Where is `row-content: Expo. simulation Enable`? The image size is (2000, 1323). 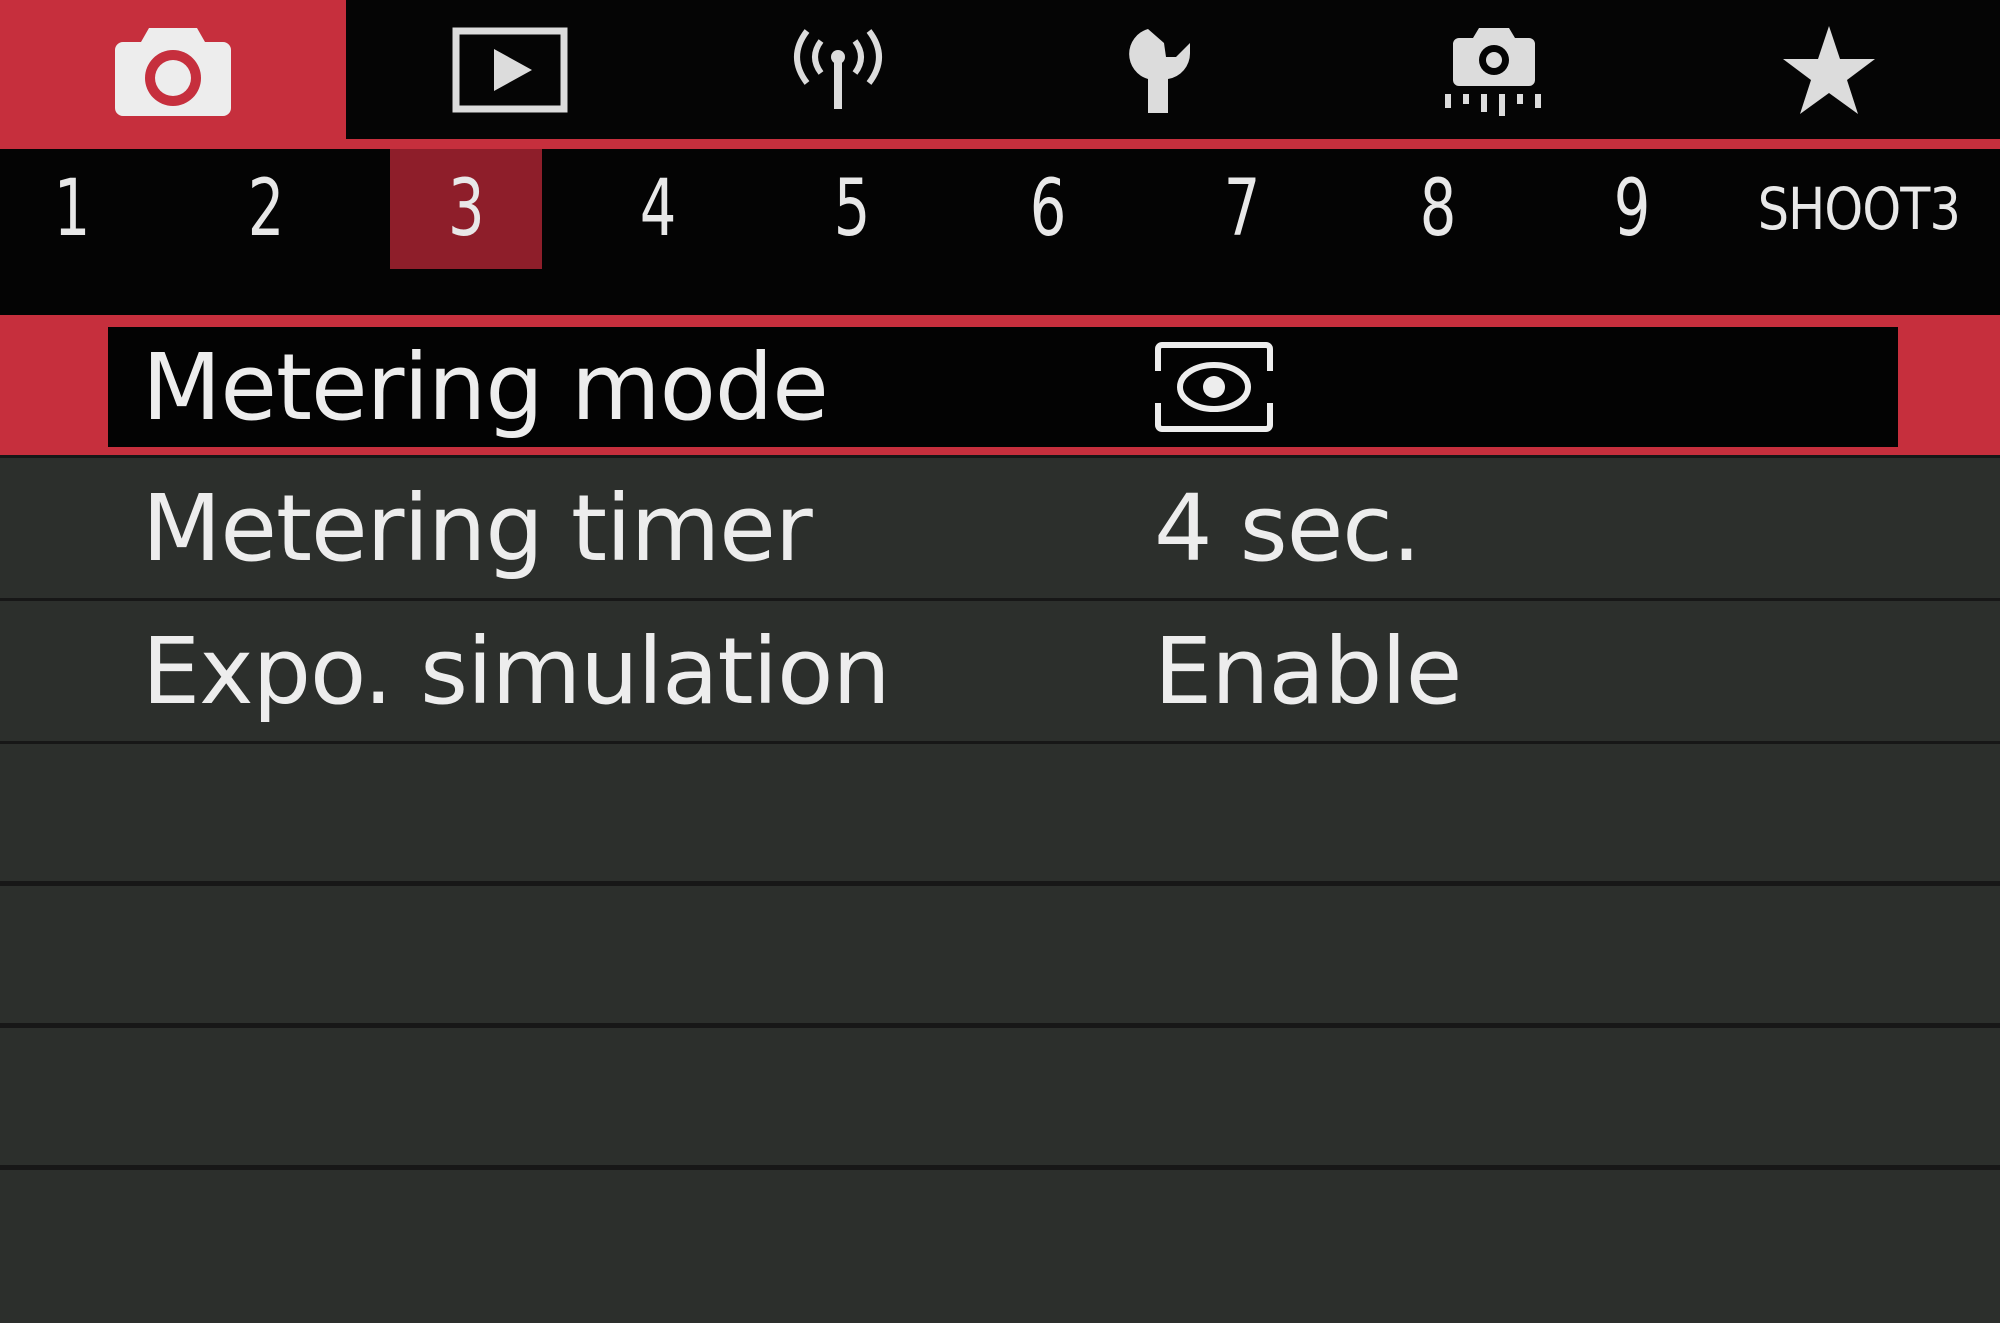
row-content: Expo. simulation Enable is located at coordinates (1000, 671).